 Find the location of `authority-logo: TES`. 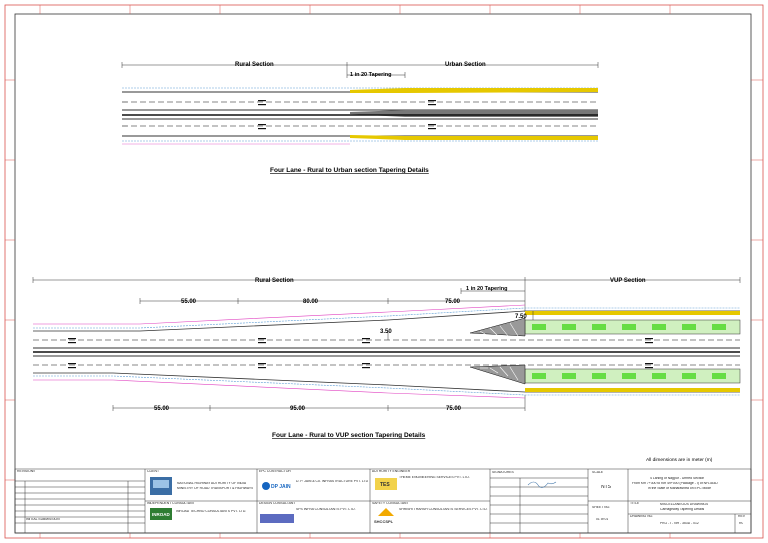

authority-logo: TES is located at coordinates (386, 484).